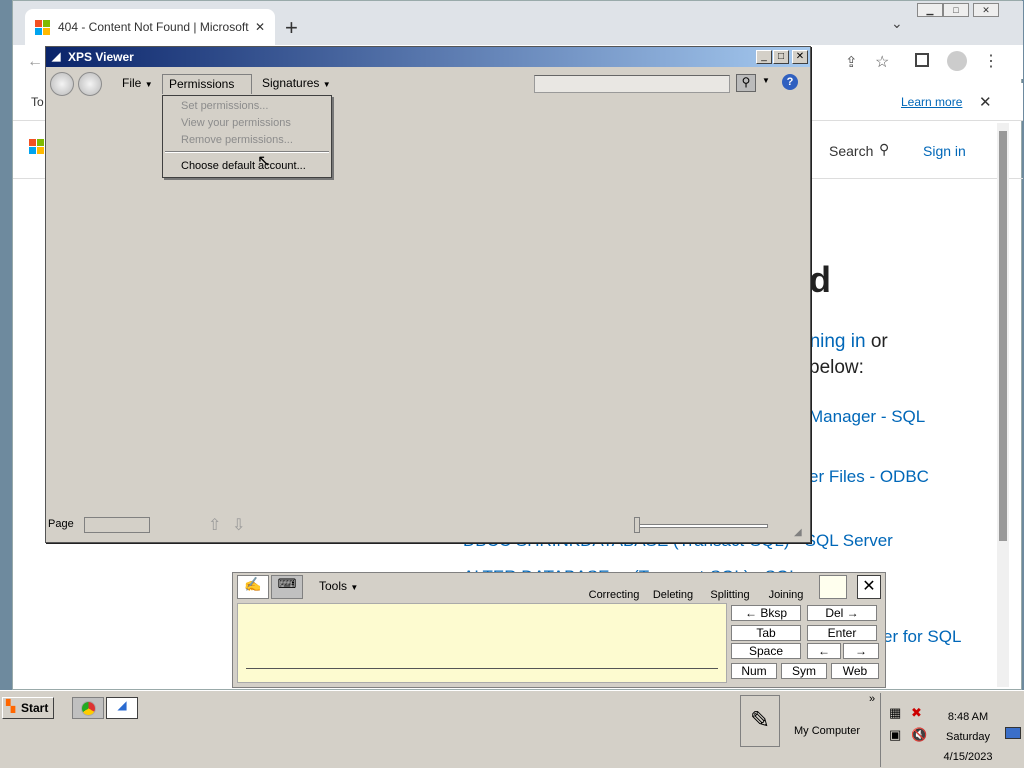 Image resolution: width=1024 pixels, height=768 pixels. Describe the element at coordinates (62, 84) in the screenshot. I see `back-nav-icon` at that location.